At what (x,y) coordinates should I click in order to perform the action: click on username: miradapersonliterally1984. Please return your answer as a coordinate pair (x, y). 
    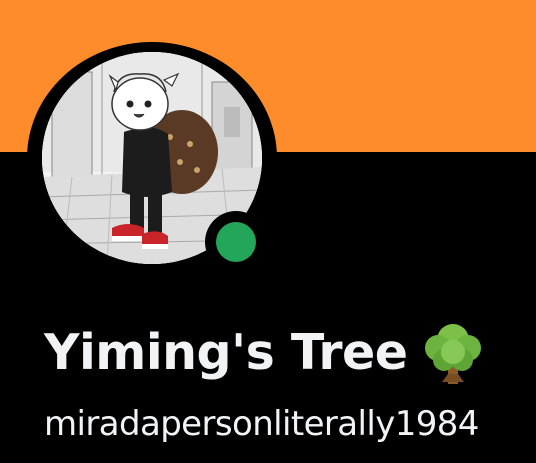
    Looking at the image, I should click on (261, 424).